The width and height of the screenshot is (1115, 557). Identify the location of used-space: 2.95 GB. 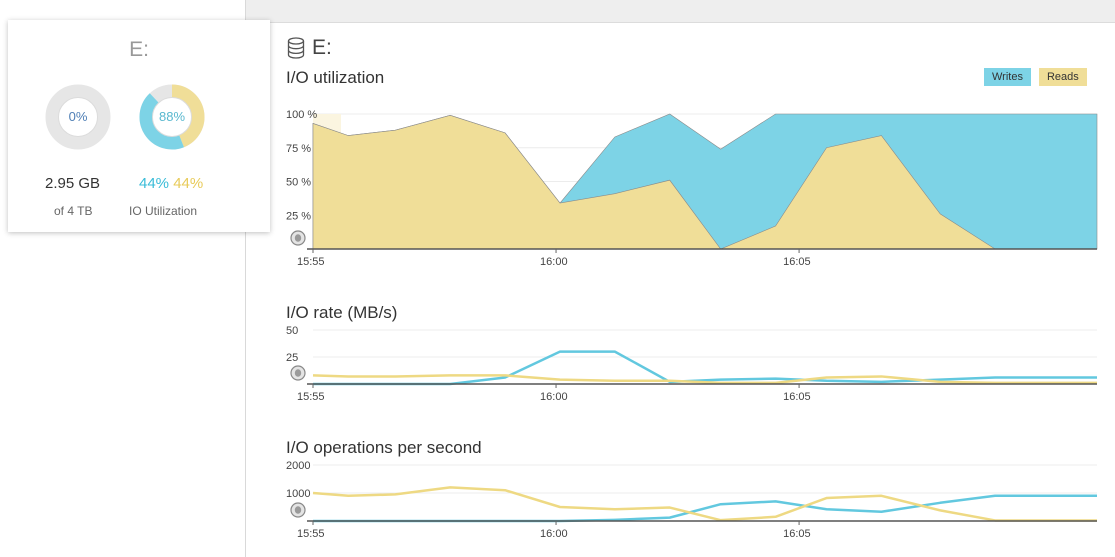
(73, 183).